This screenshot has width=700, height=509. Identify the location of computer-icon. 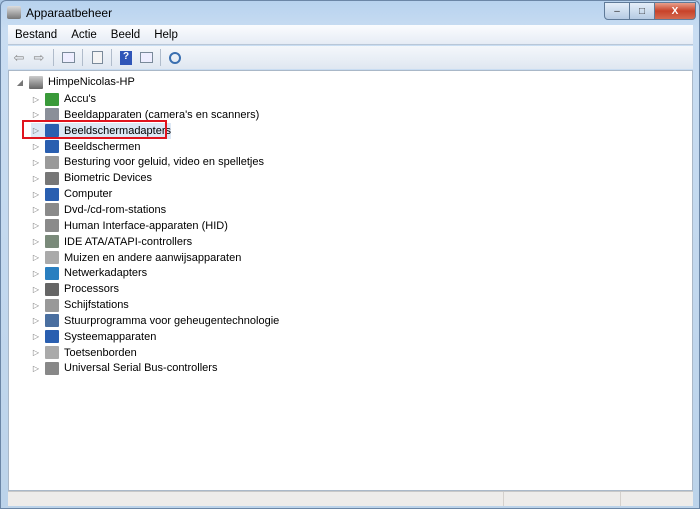
(36, 82).